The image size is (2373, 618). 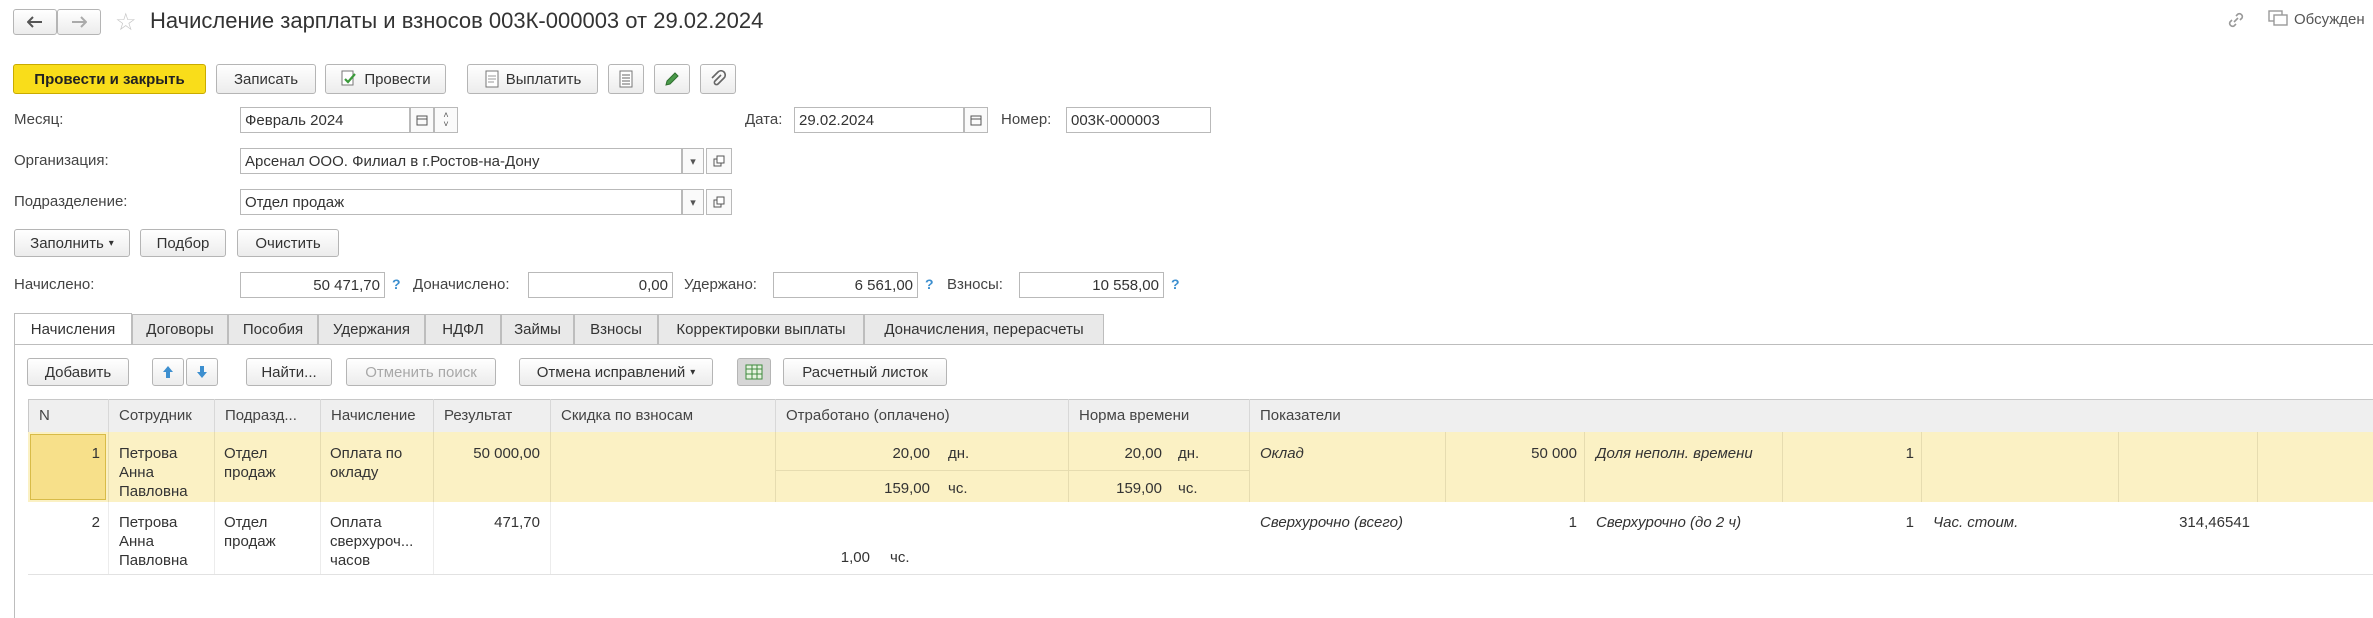 I want to click on organization-open-button, so click(x=719, y=161).